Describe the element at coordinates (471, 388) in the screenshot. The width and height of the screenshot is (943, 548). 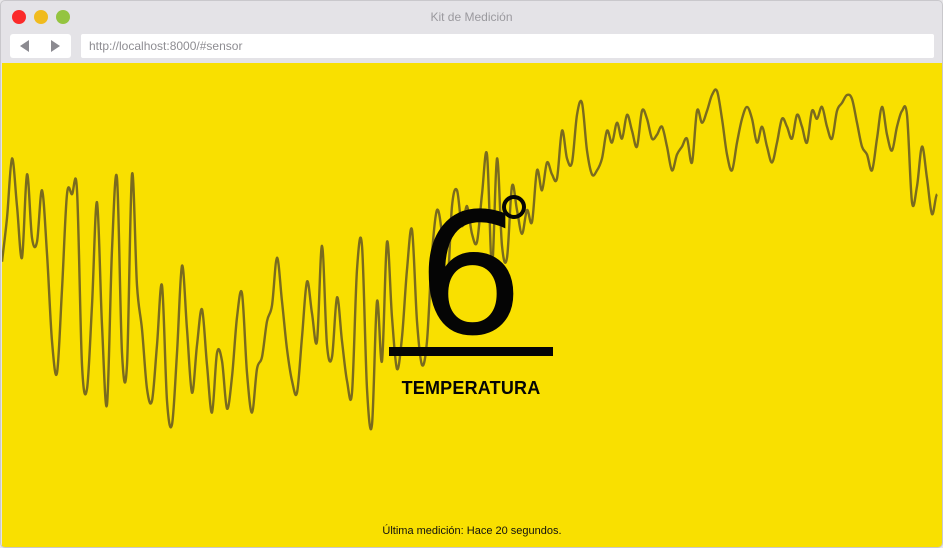
I see `sensor-label: TEMPERATURA` at that location.